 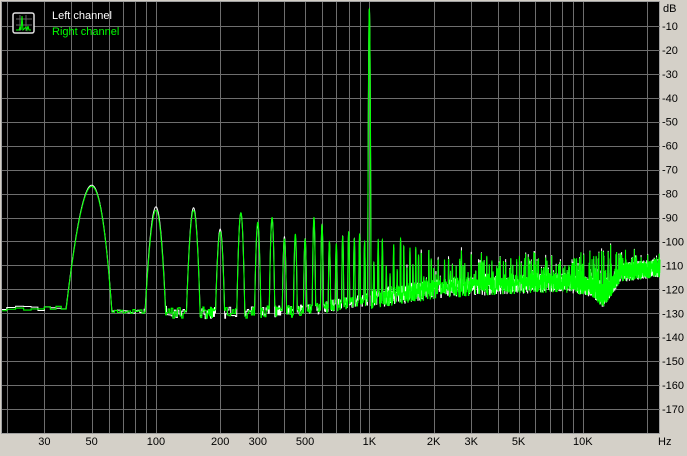 I want to click on x-tick-label: 3K, so click(x=471, y=442).